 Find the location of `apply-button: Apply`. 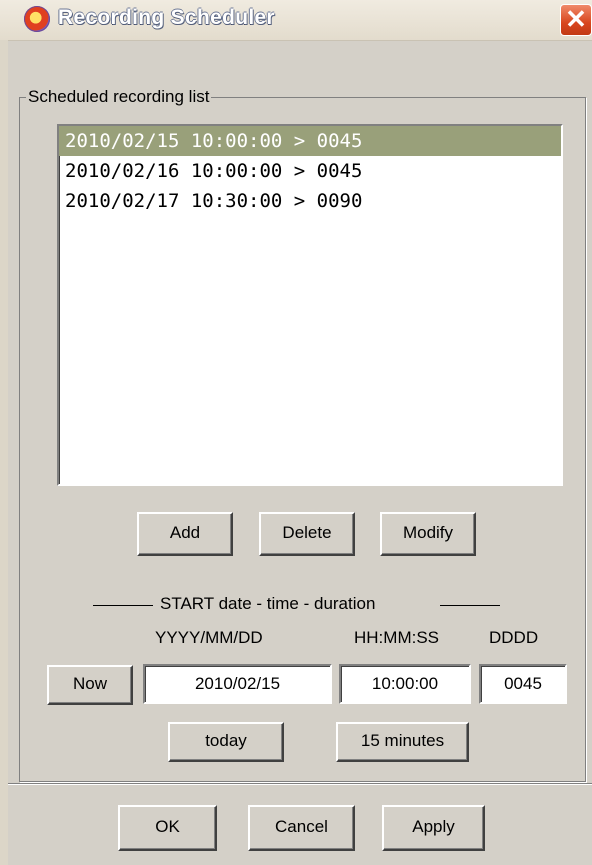

apply-button: Apply is located at coordinates (433, 828).